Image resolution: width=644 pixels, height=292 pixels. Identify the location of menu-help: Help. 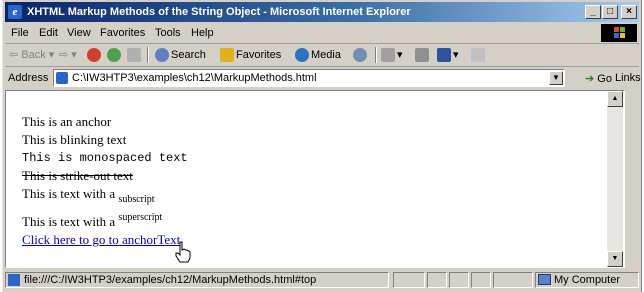
(202, 33).